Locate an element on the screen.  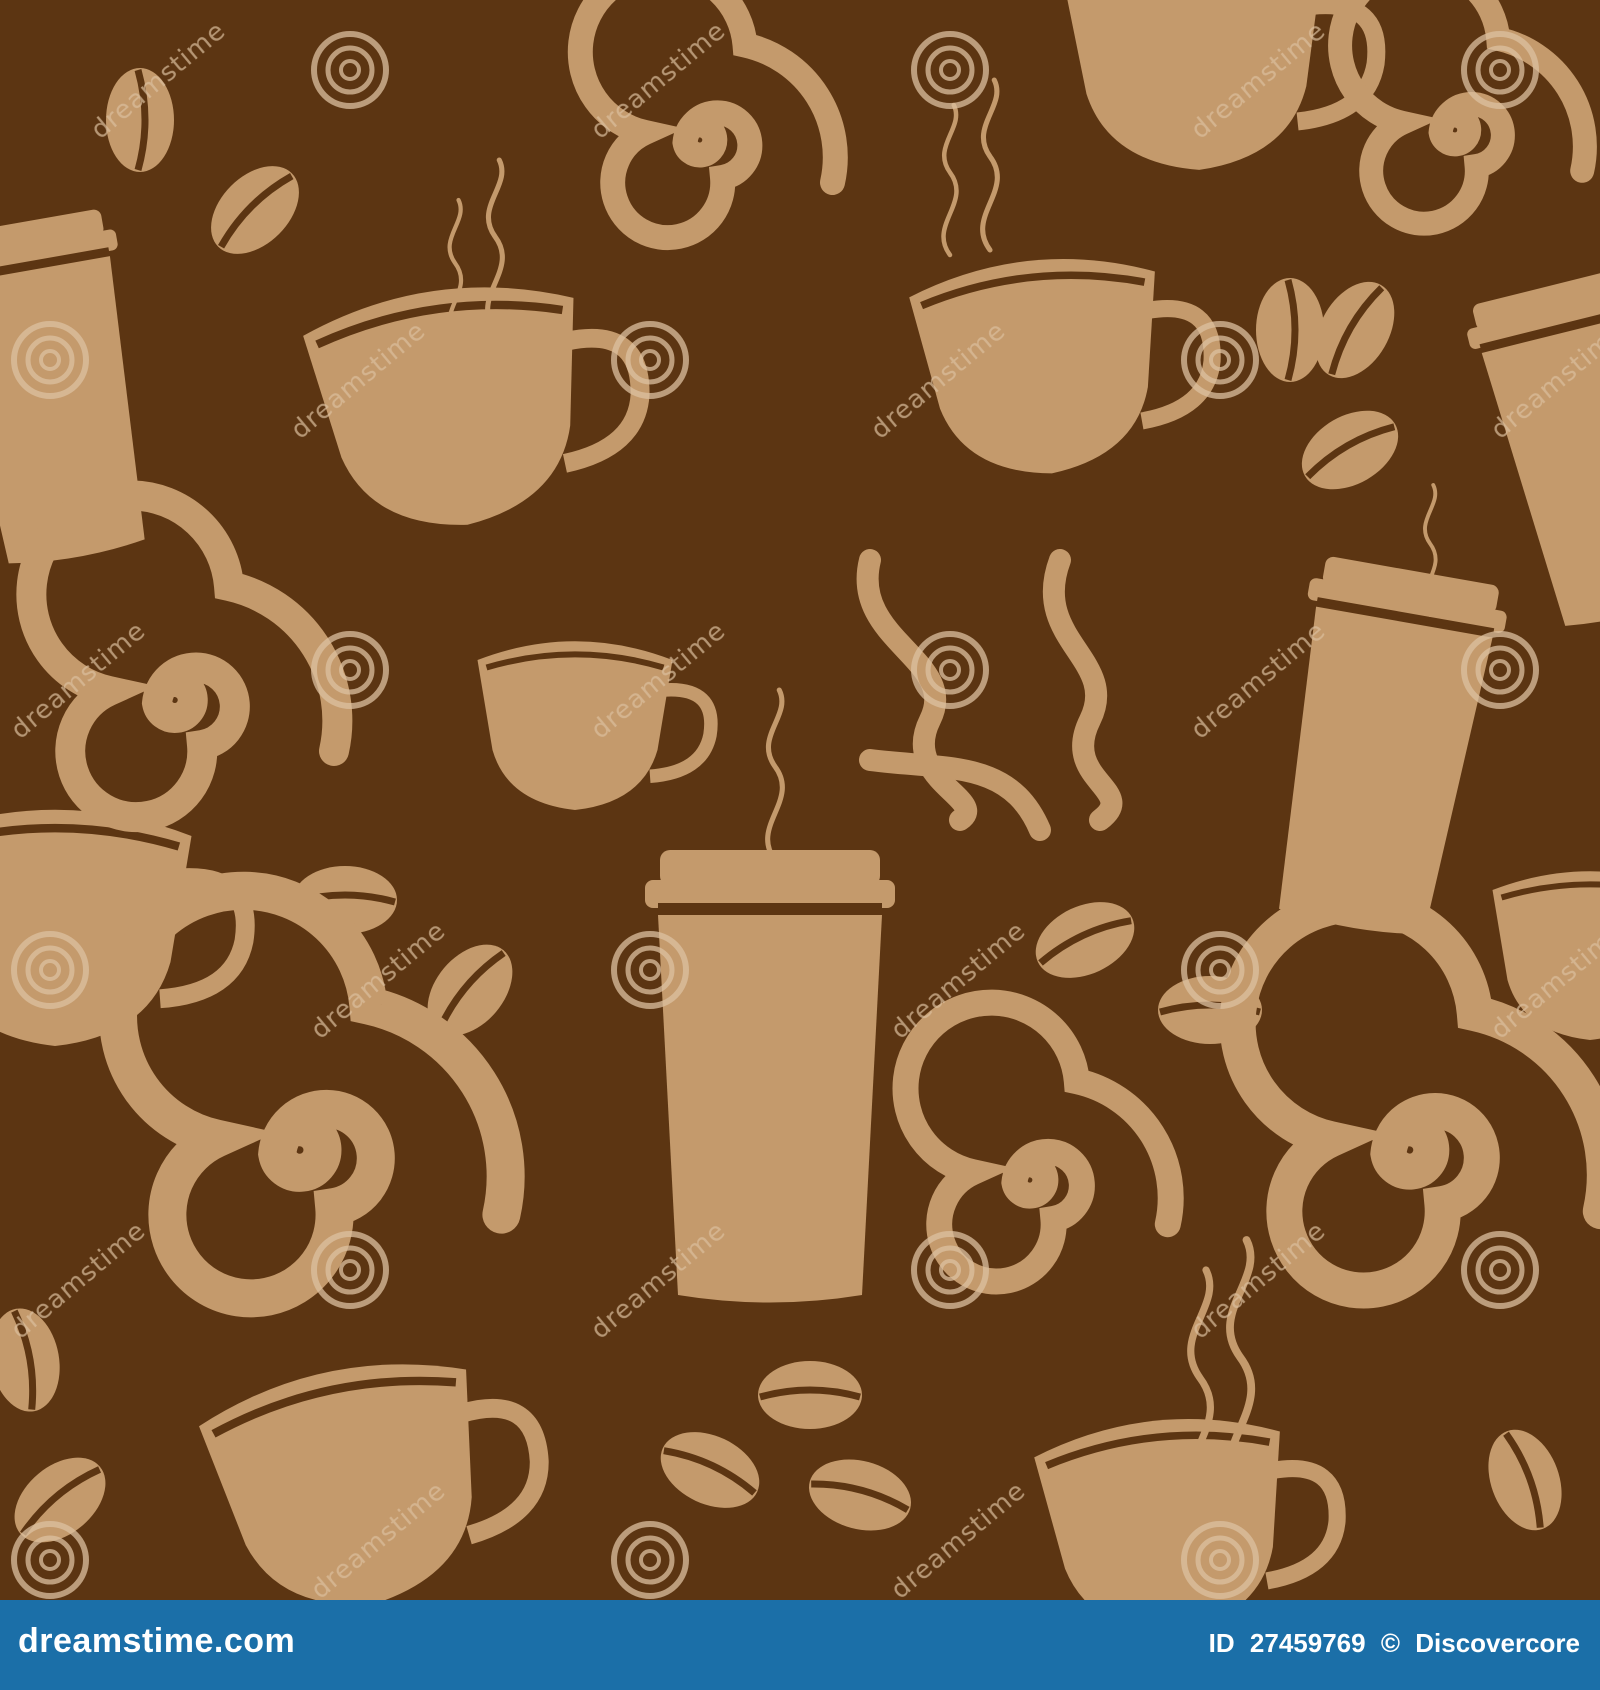
author-name: Discovercore is located at coordinates (1497, 1643).